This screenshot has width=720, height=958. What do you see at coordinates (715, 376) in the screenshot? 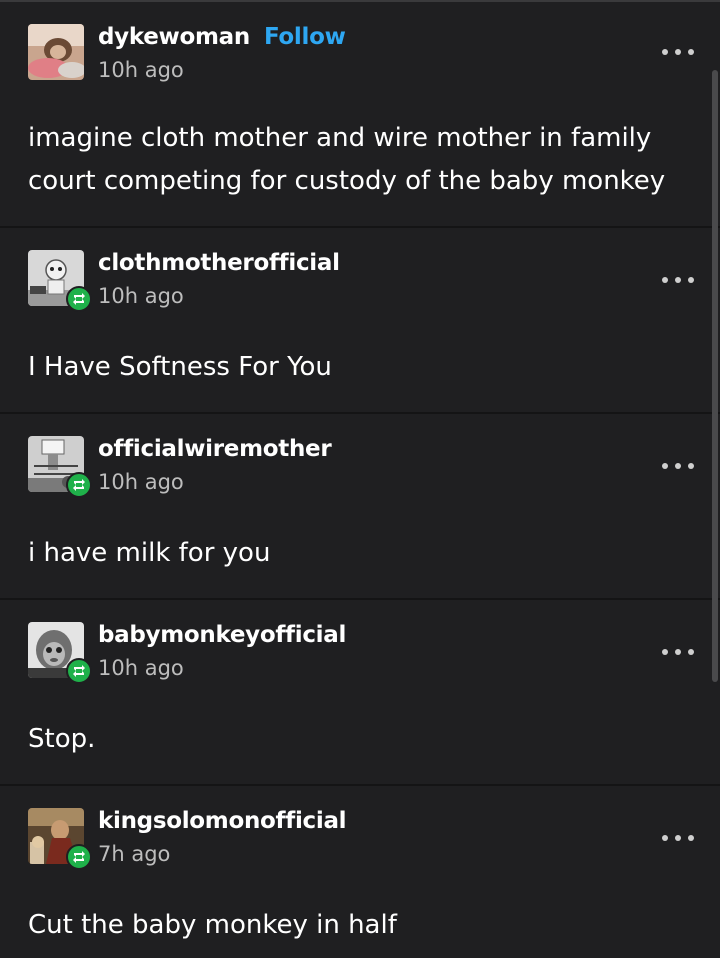
I see `scrollbar` at bounding box center [715, 376].